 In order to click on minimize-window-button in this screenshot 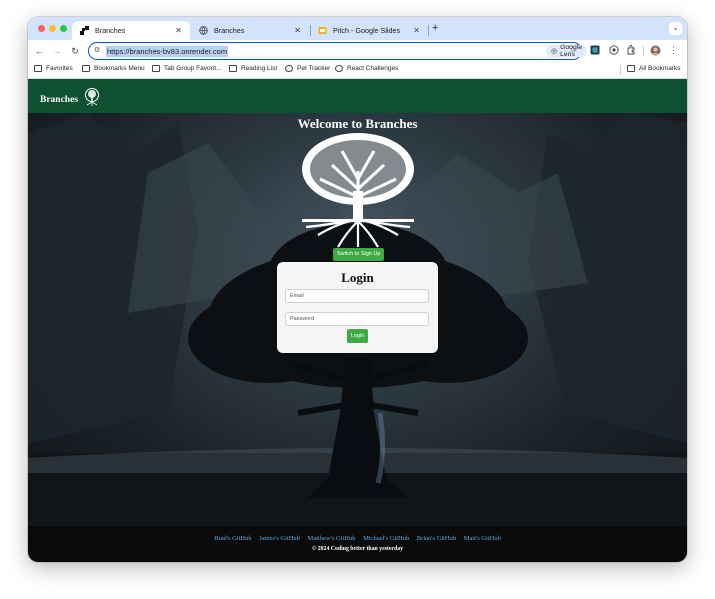, I will do `click(52, 28)`.